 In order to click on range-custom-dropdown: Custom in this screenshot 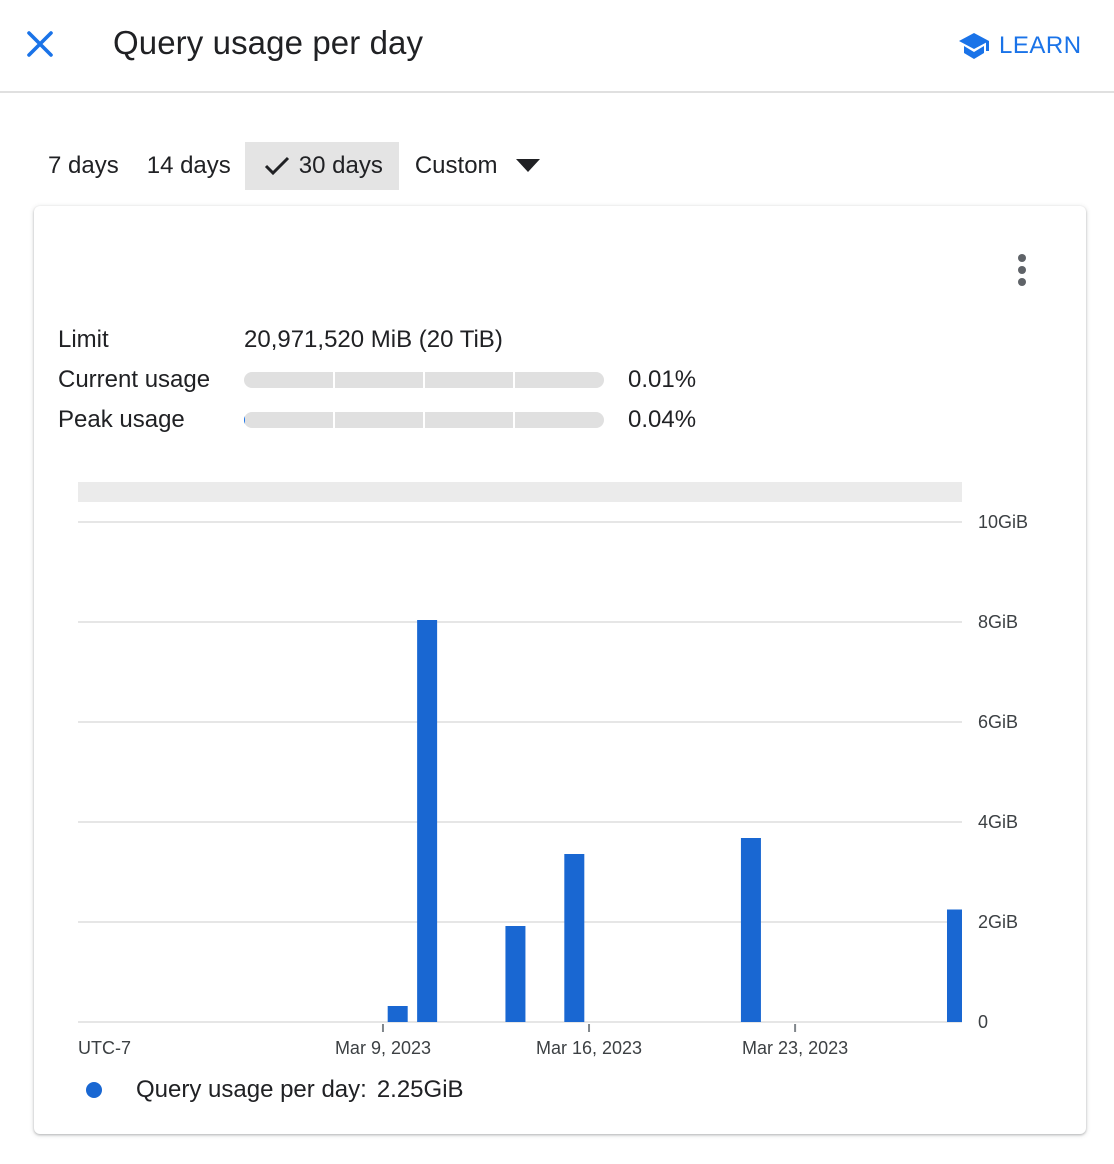, I will do `click(476, 166)`.